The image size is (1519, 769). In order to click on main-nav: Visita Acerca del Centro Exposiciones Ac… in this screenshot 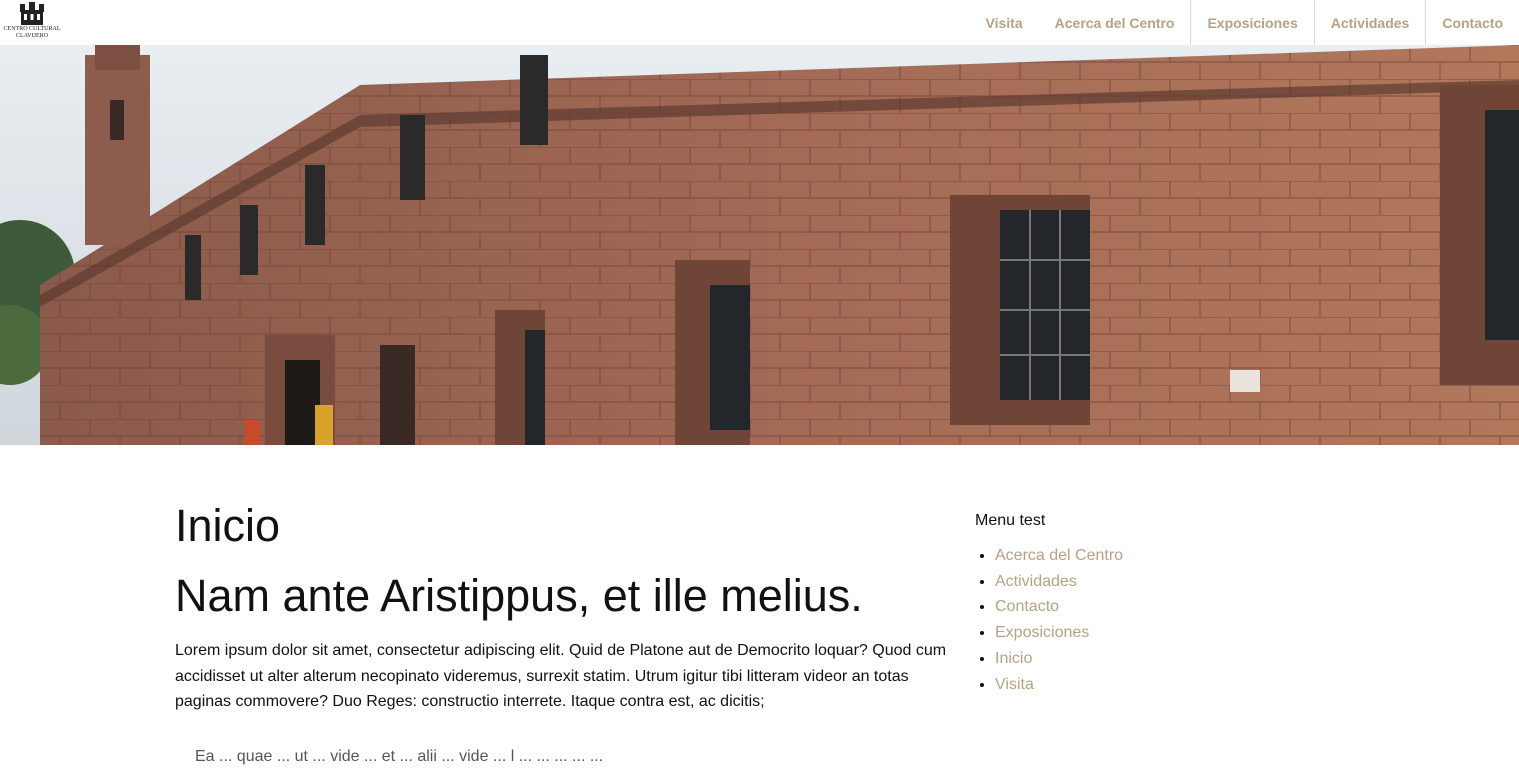, I will do `click(1244, 22)`.